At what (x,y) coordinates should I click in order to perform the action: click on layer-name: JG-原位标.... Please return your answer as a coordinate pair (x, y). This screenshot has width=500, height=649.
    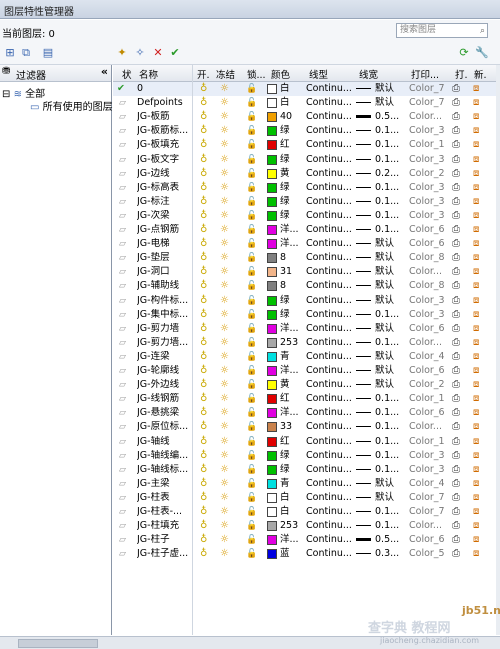
    Looking at the image, I should click on (165, 427).